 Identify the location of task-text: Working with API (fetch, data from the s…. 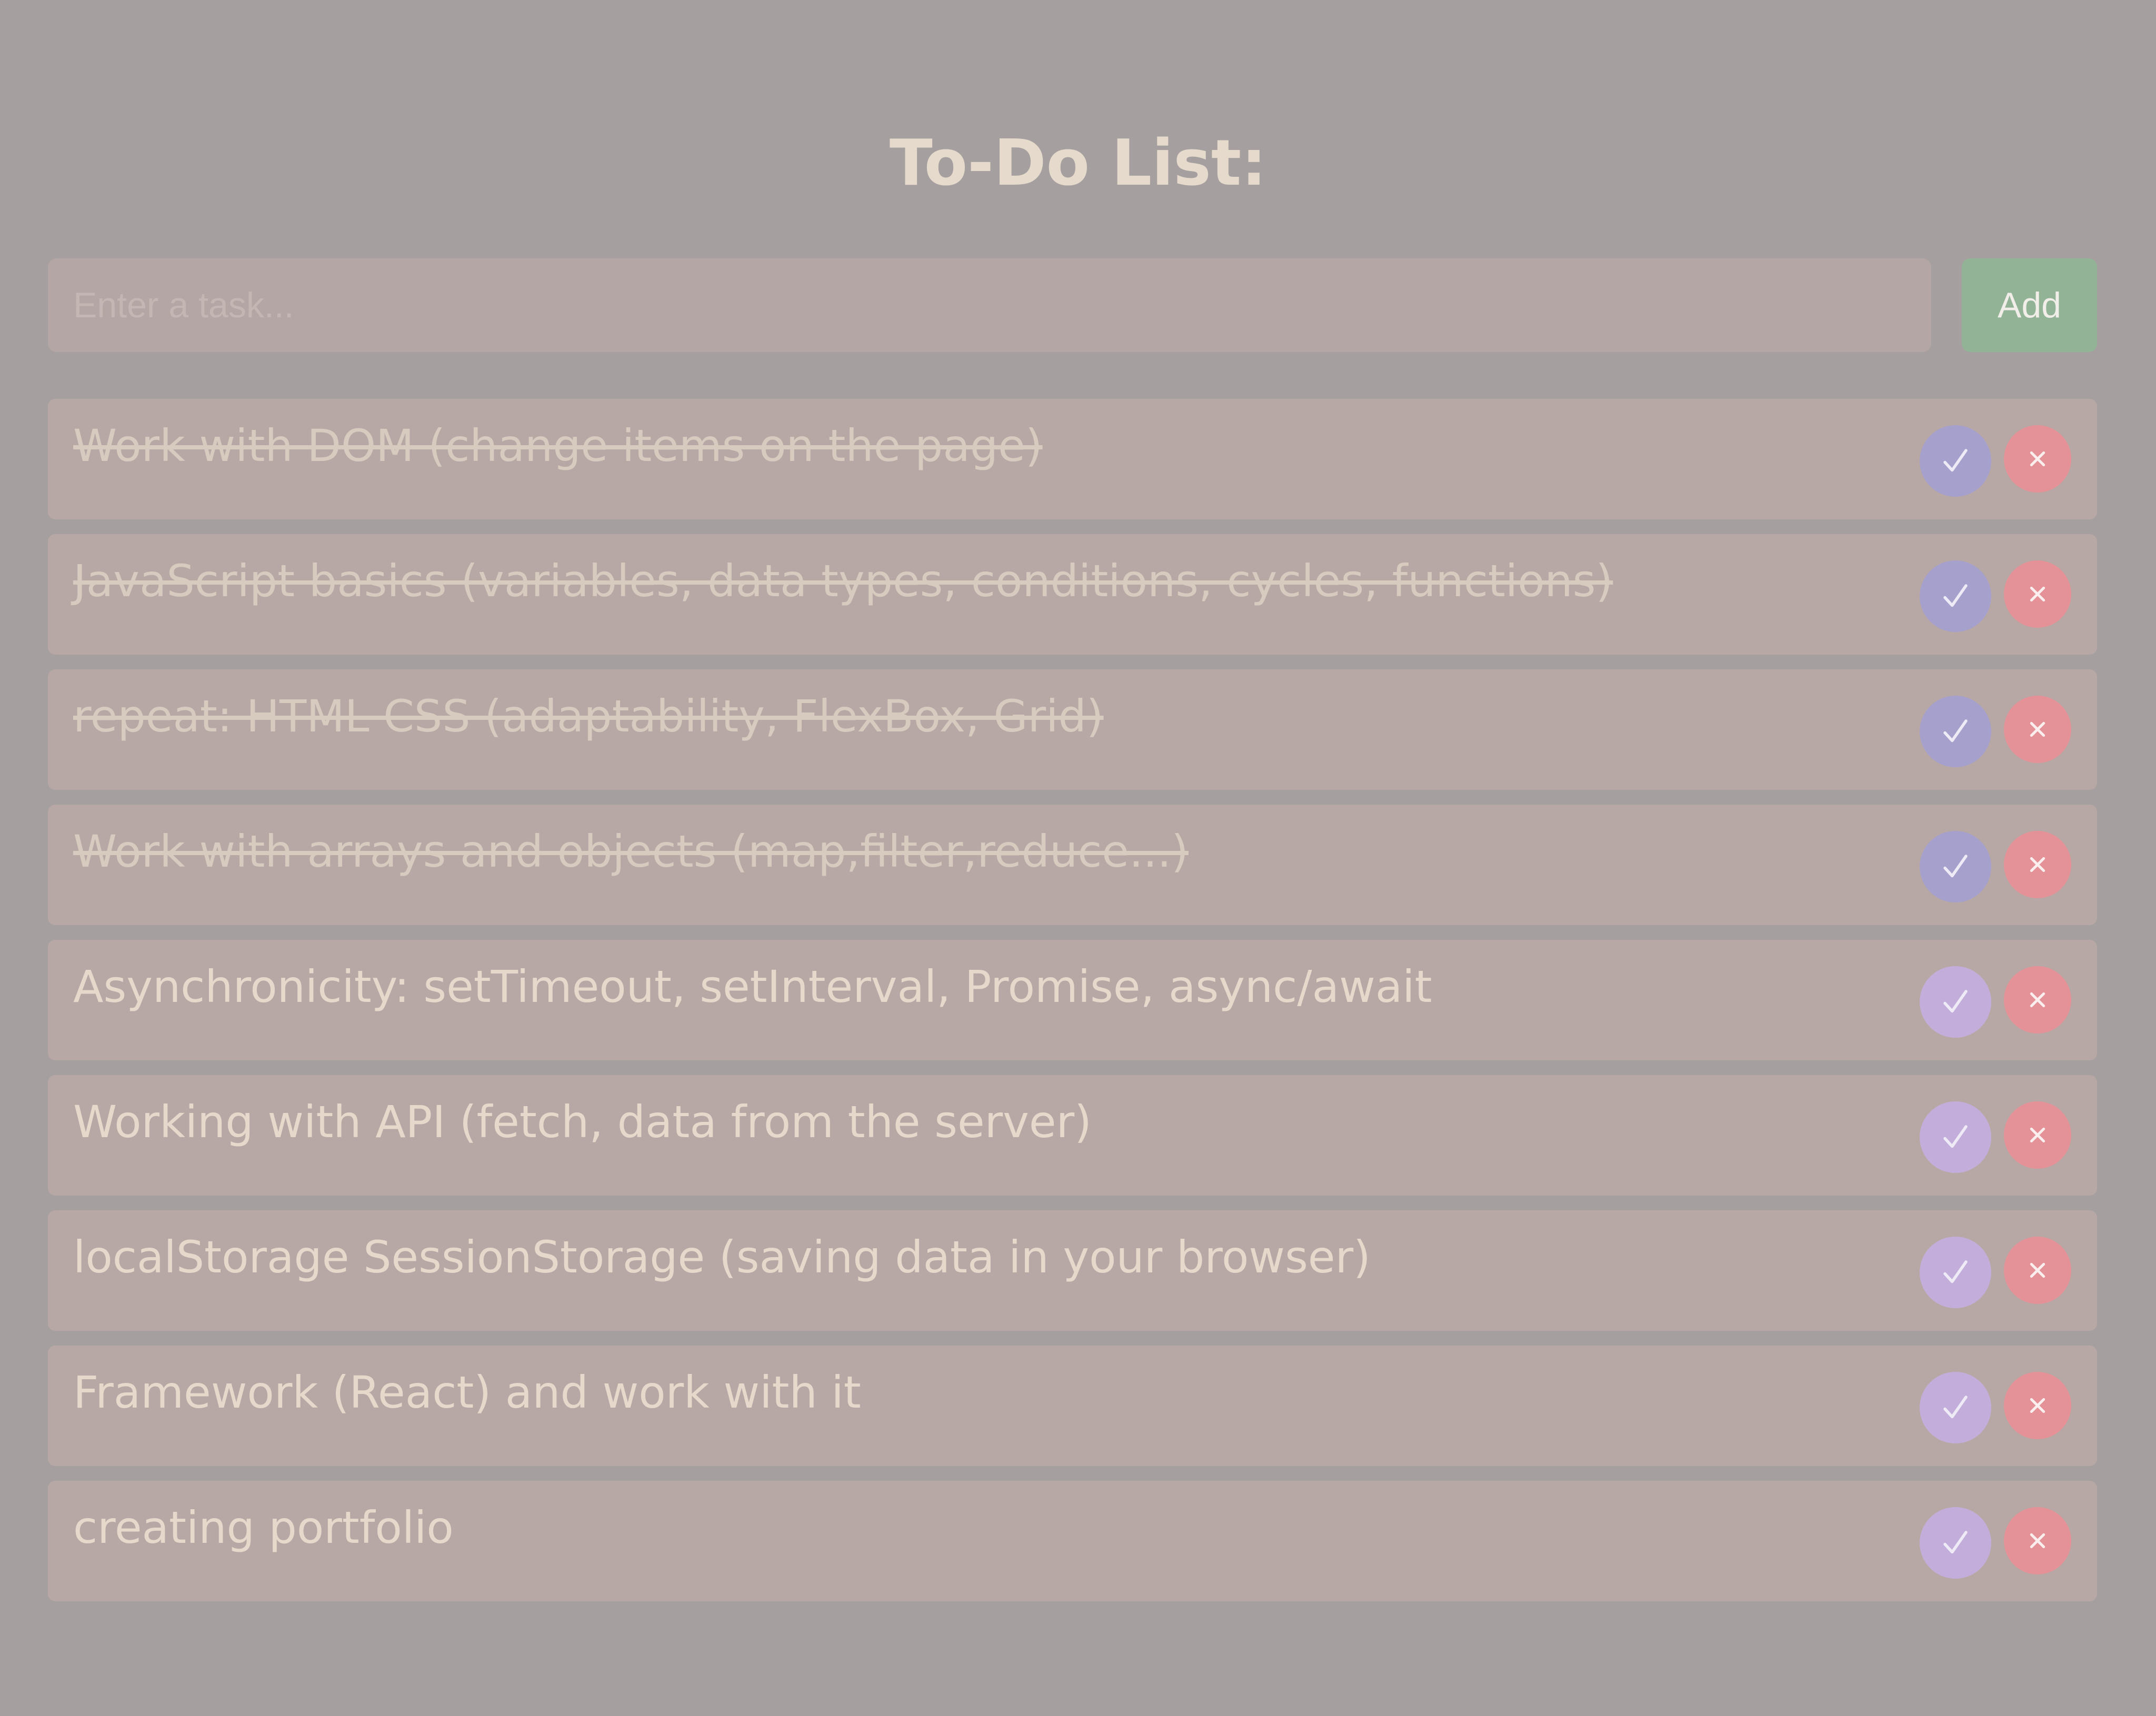
(582, 1122).